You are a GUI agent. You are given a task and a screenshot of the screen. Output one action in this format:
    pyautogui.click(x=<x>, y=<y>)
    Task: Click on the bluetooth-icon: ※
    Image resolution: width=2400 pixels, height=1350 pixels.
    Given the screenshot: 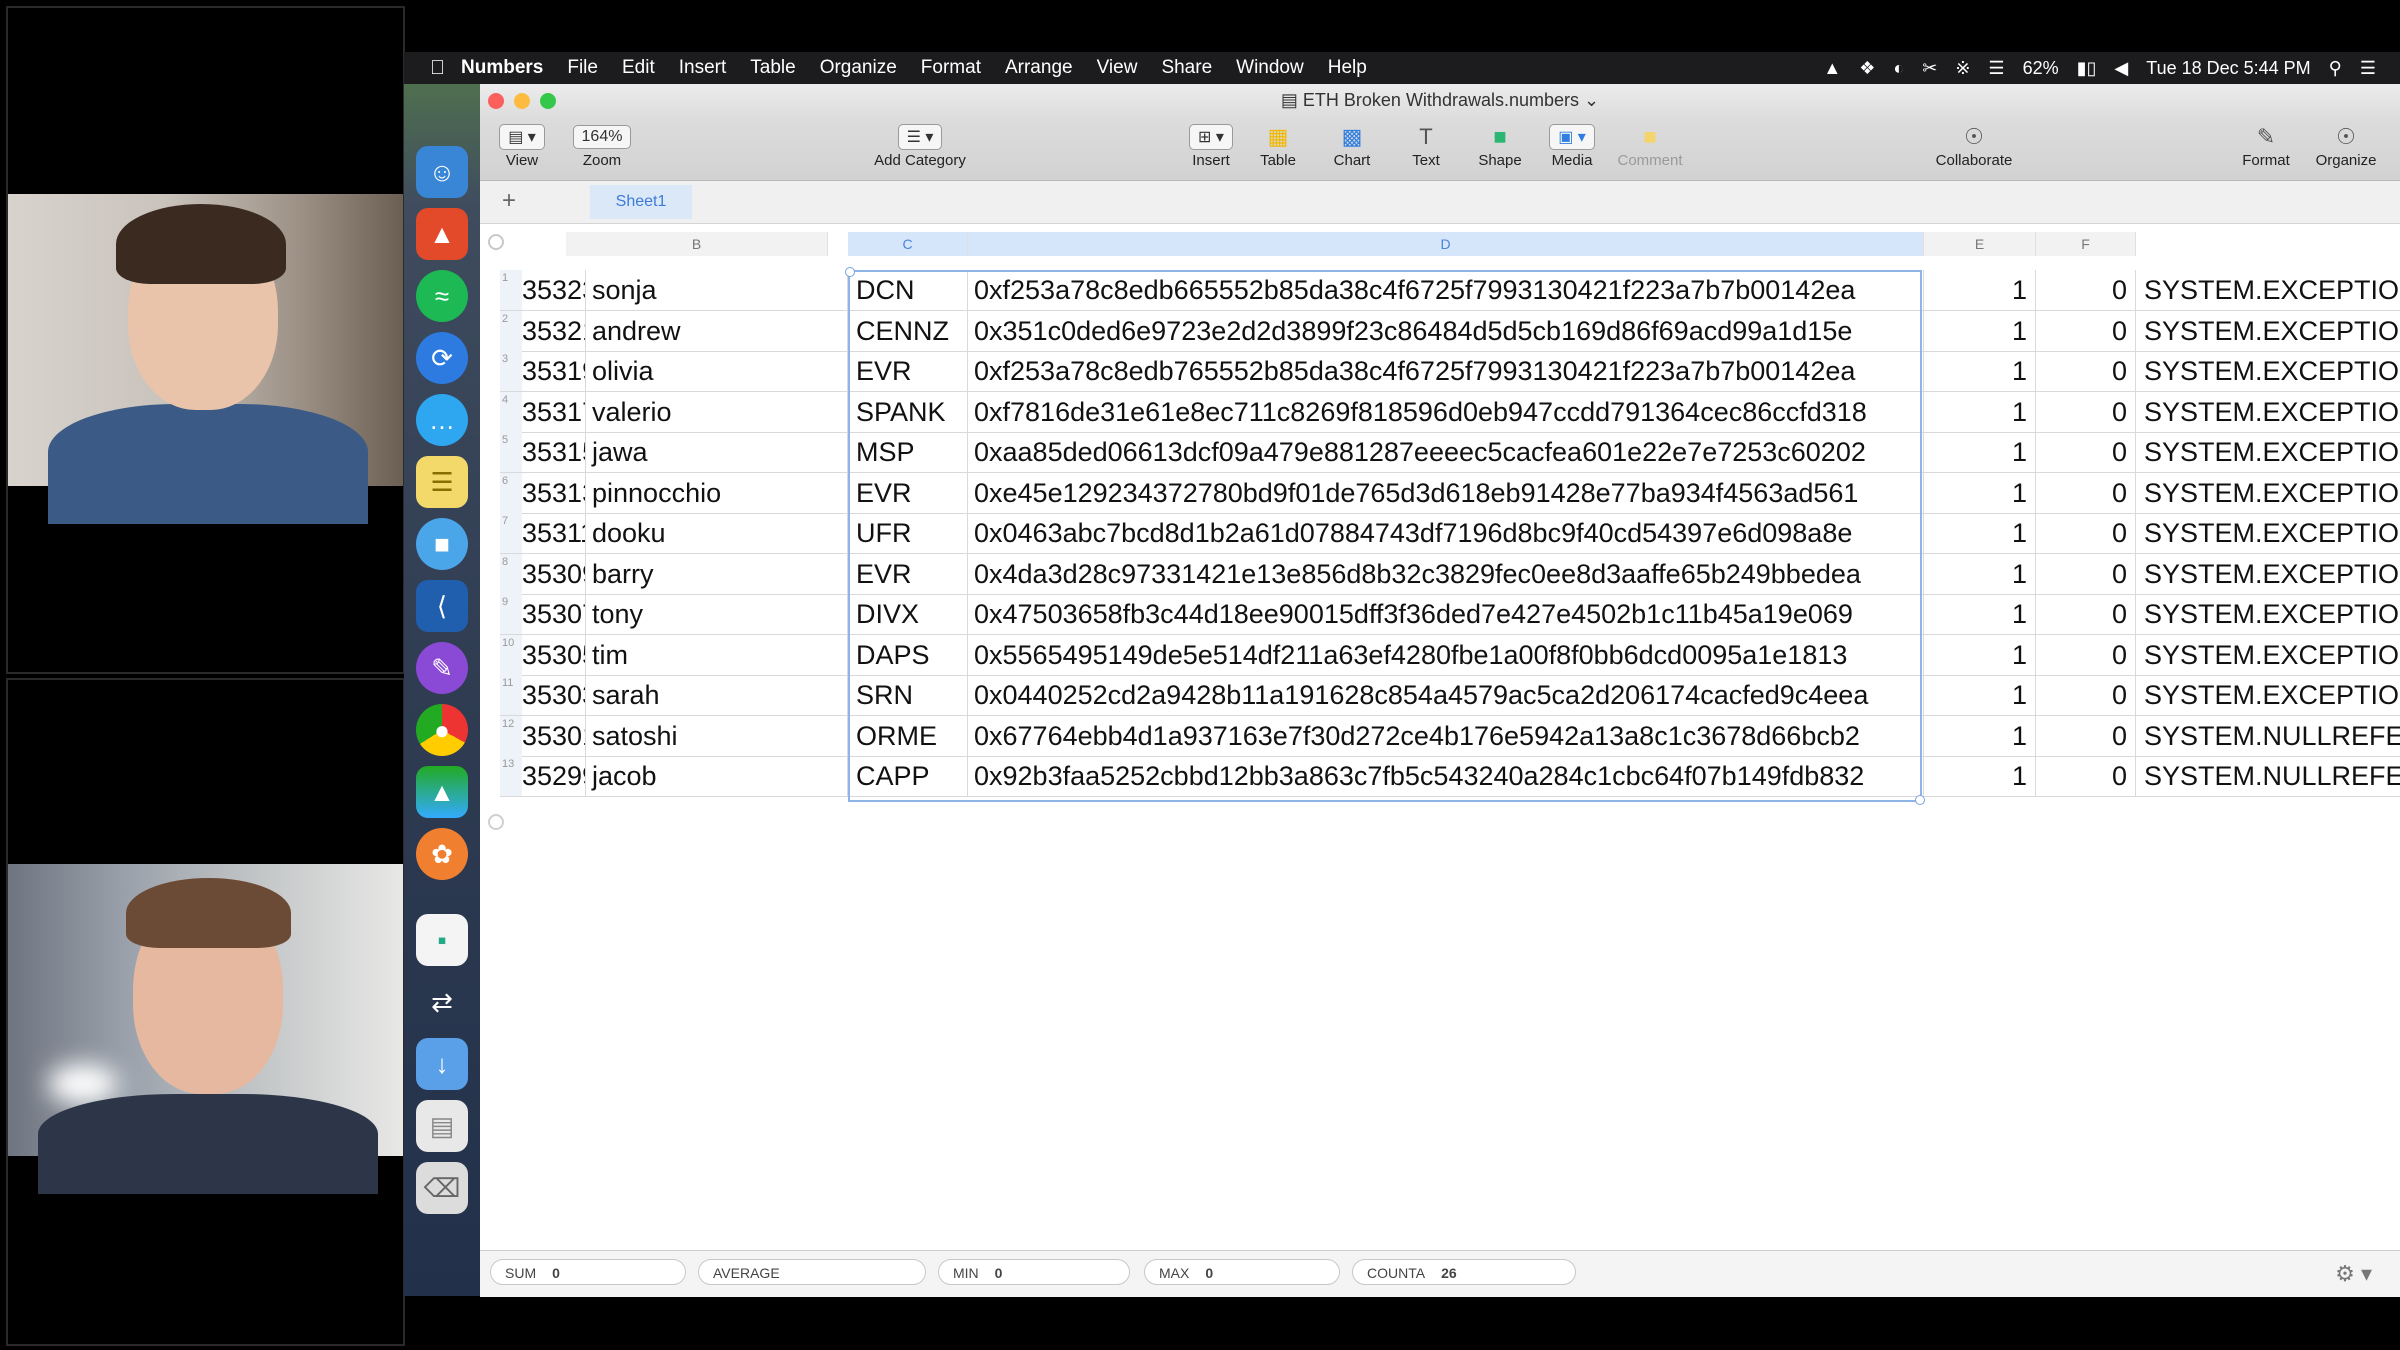 What is the action you would take?
    pyautogui.click(x=1962, y=68)
    